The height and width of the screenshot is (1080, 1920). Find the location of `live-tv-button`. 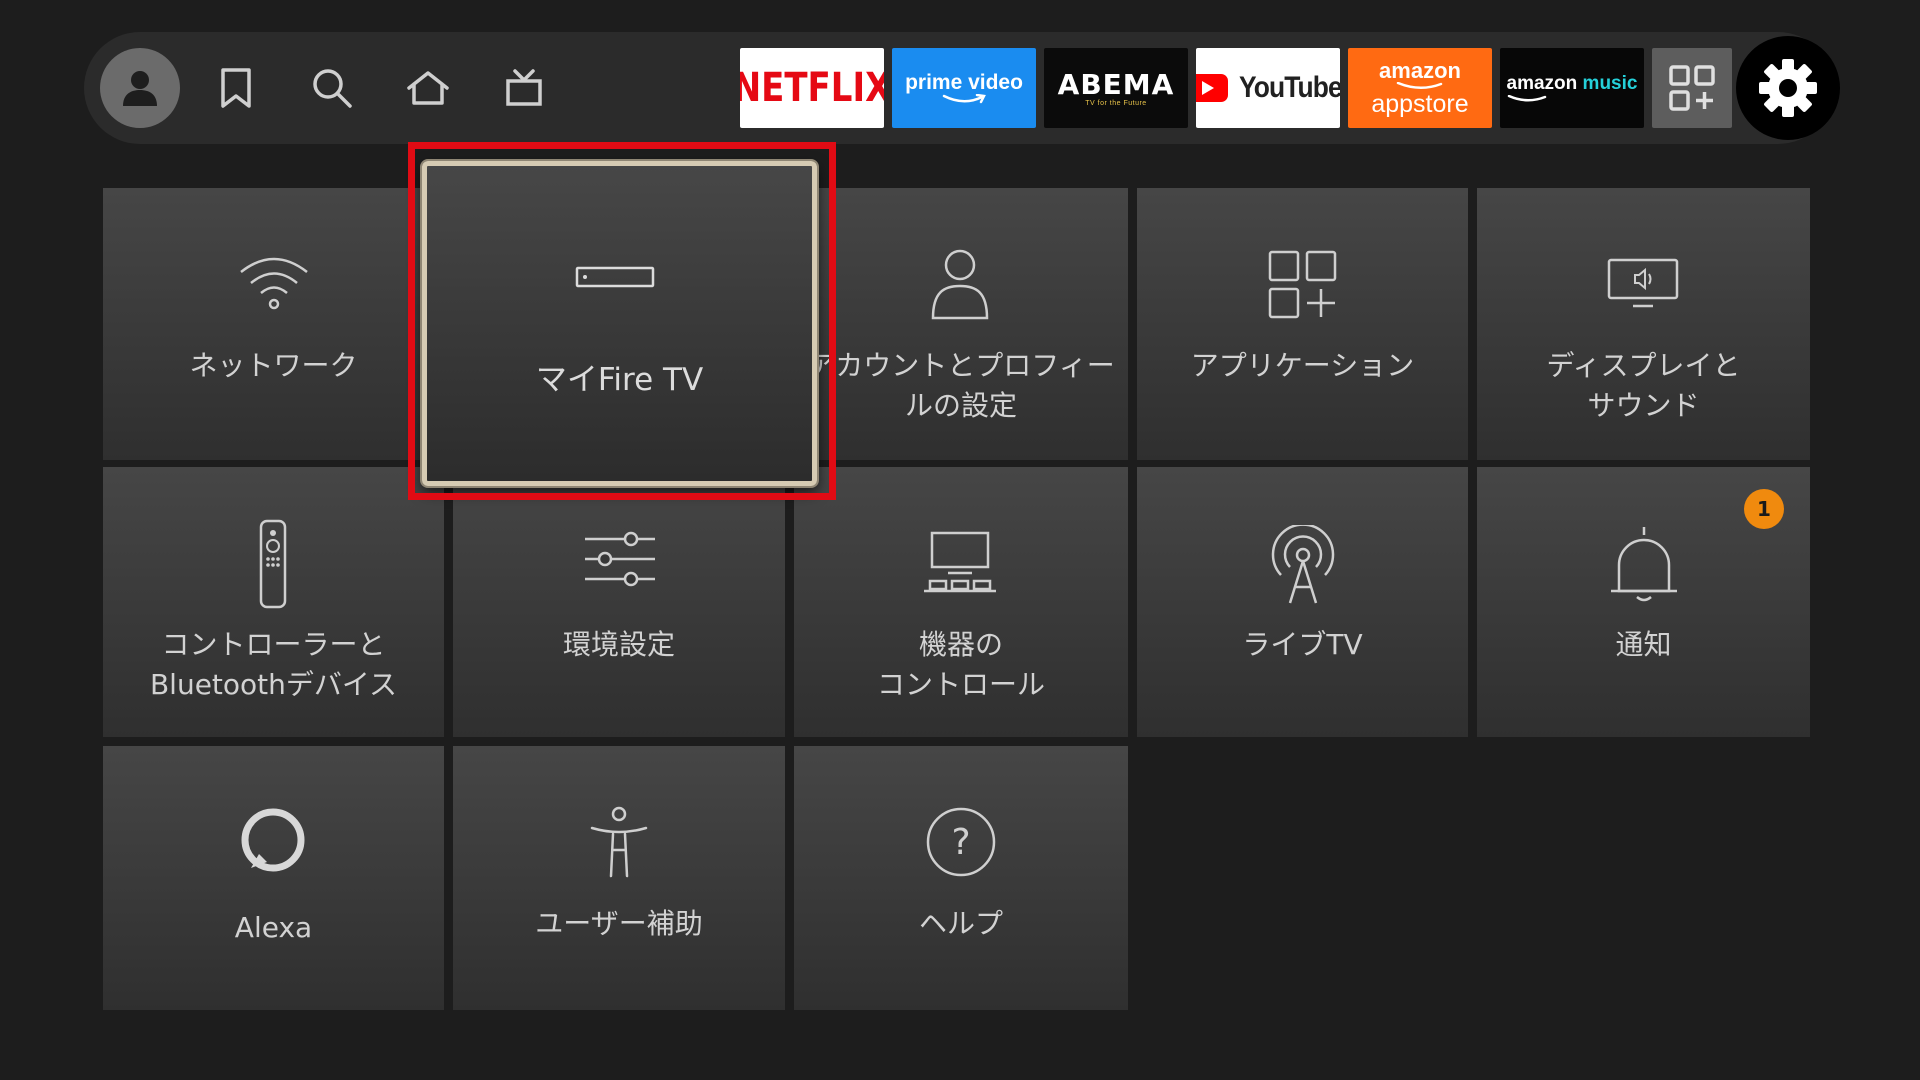

live-tv-button is located at coordinates (524, 88).